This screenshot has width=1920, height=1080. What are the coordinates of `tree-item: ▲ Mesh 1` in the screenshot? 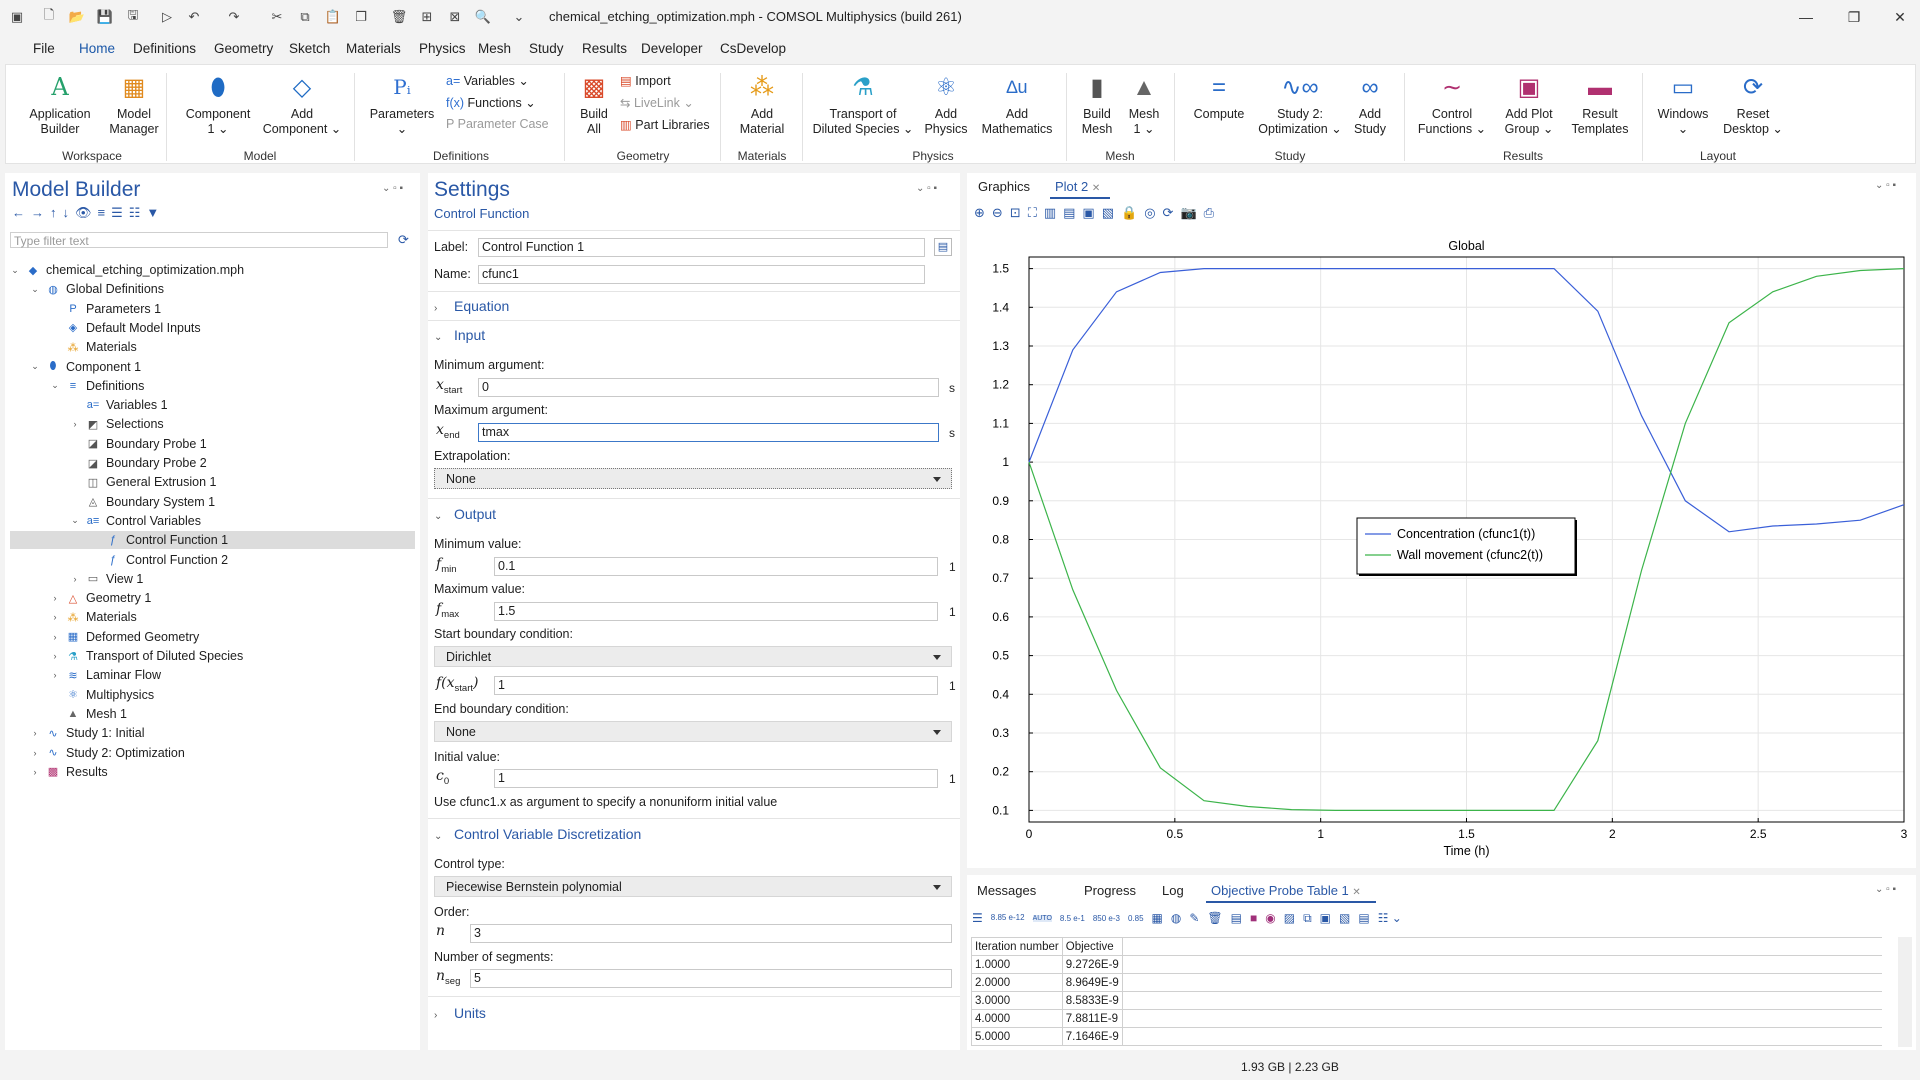 It's located at (212, 714).